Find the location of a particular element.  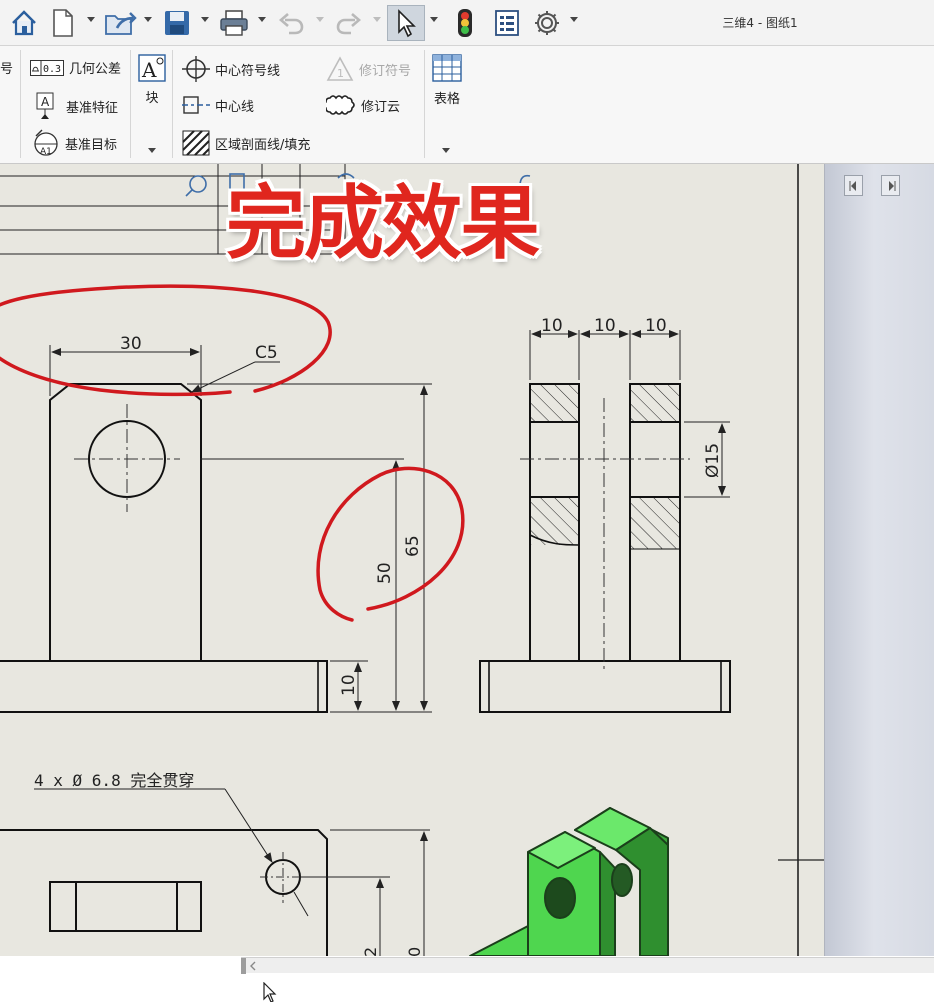

scroll-left-icon is located at coordinates (253, 966).